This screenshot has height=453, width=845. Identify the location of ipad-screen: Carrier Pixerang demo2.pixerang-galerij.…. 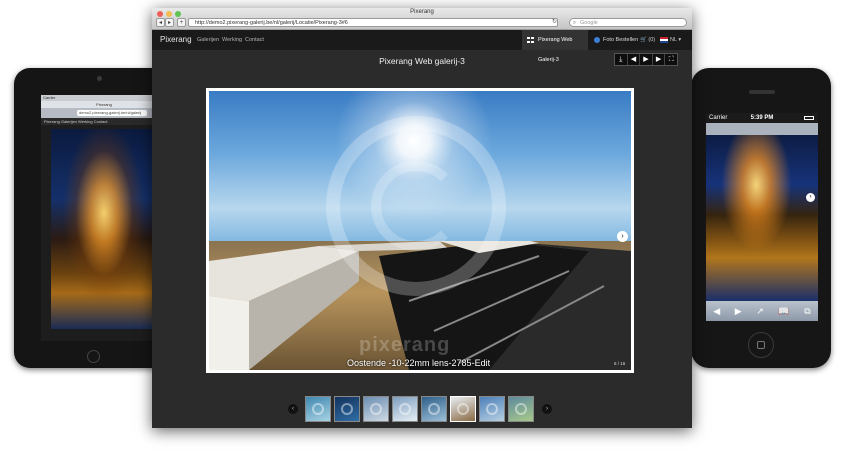
(104, 218).